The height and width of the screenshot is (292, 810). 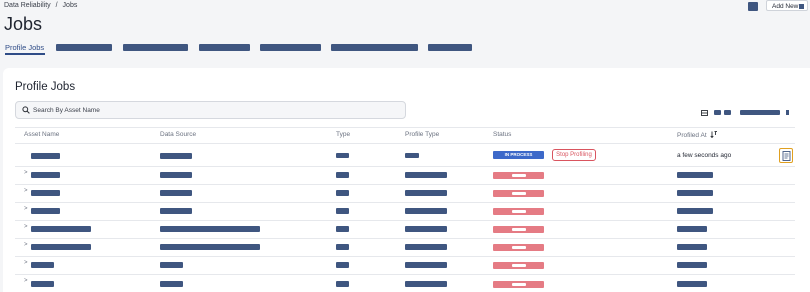 What do you see at coordinates (518, 155) in the screenshot?
I see `status-badge: IN PROCESS` at bounding box center [518, 155].